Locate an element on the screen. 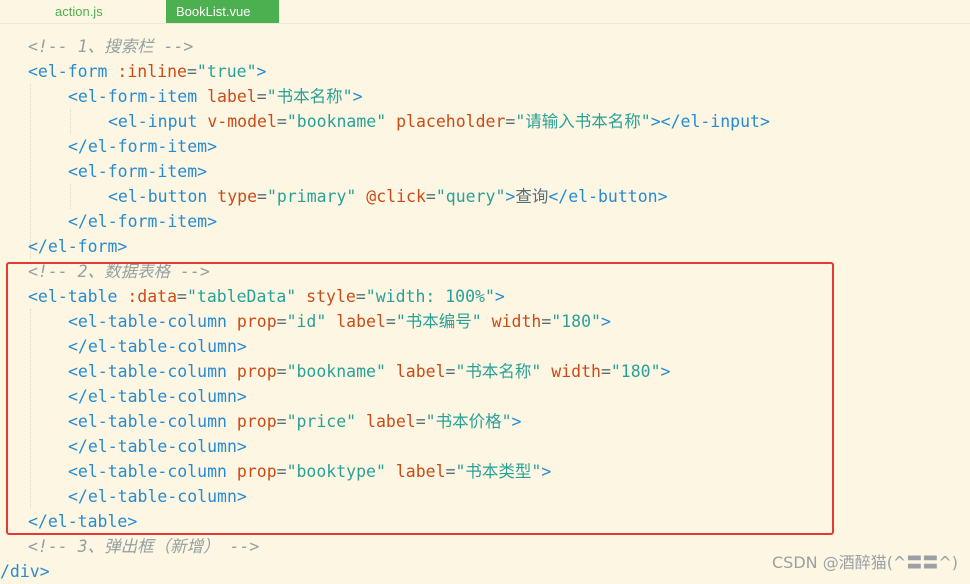  attr-value: "书本名称" is located at coordinates (309, 96).